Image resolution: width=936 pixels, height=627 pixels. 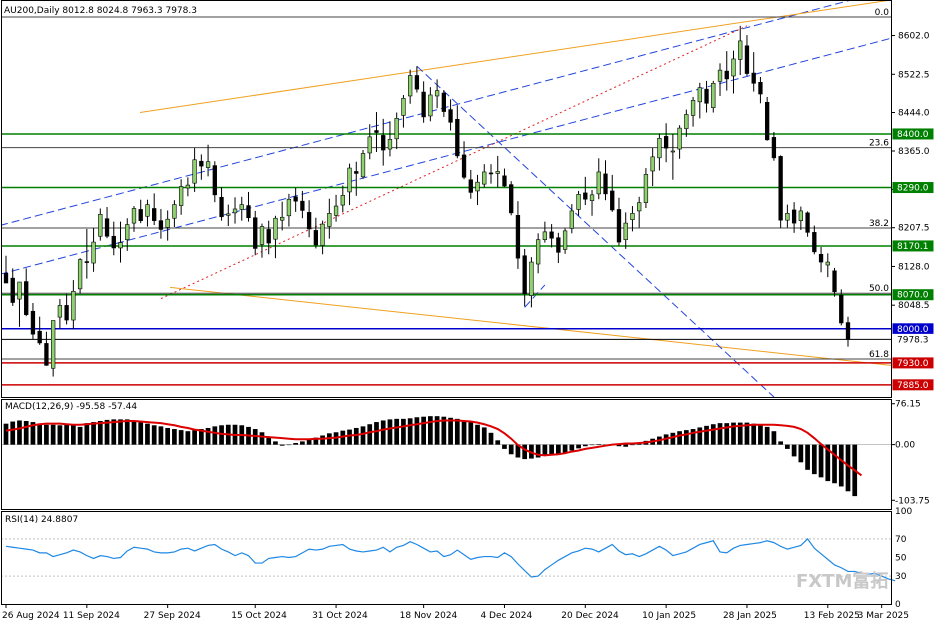 What do you see at coordinates (914, 229) in the screenshot?
I see `price-axis-label: 8207.5` at bounding box center [914, 229].